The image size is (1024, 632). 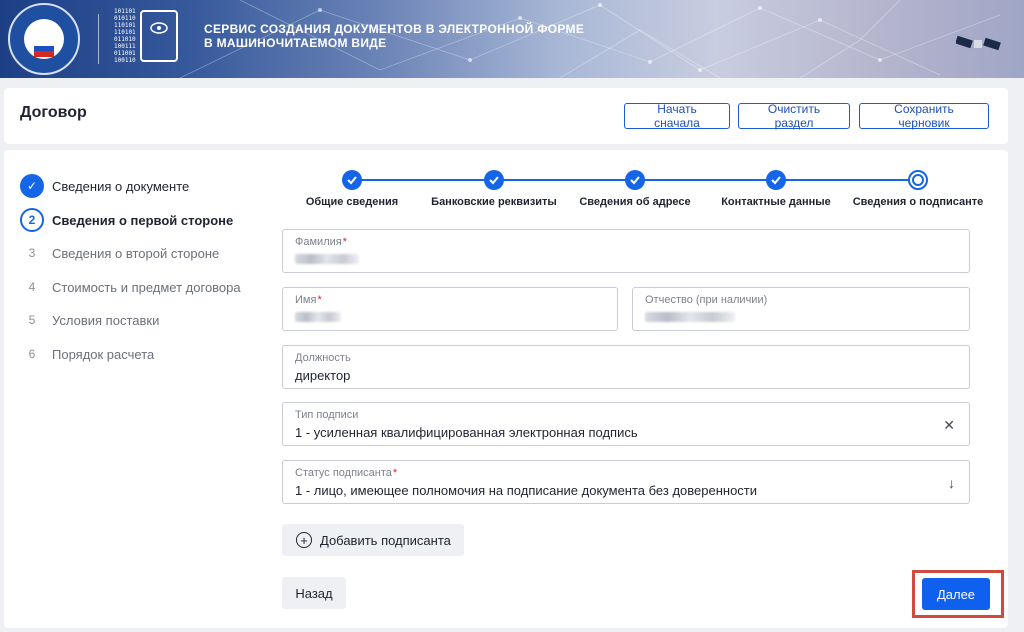 I want to click on section-step-label: Сведения о документе, so click(x=121, y=186).